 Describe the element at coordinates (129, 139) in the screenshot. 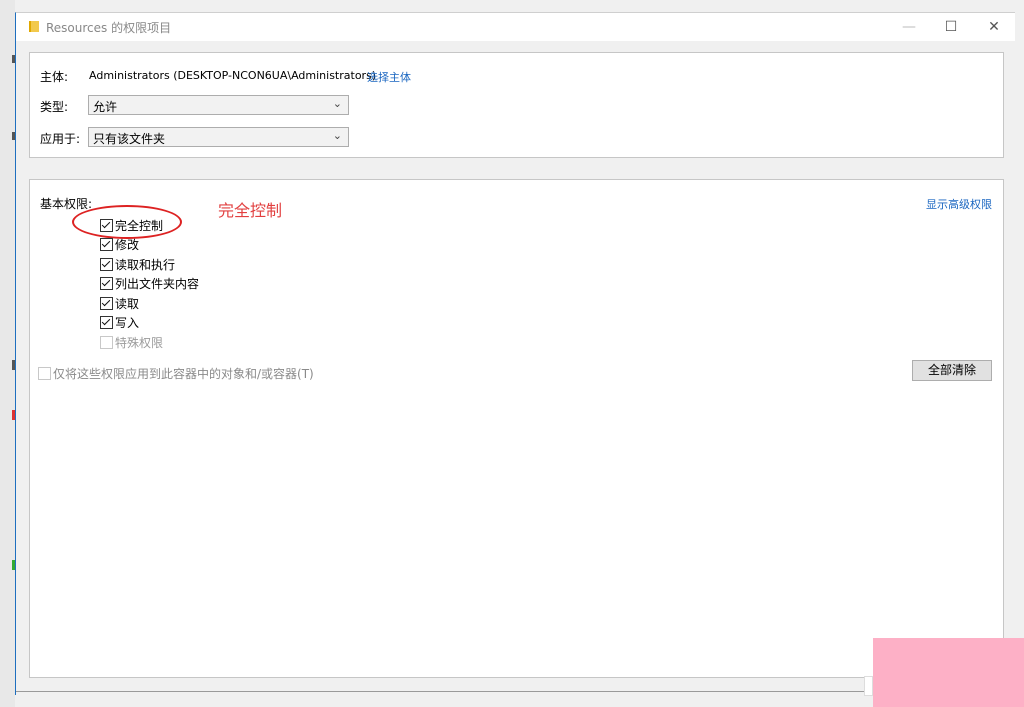

I see `applies-to-dropdown-value: 只有该文件夹` at that location.